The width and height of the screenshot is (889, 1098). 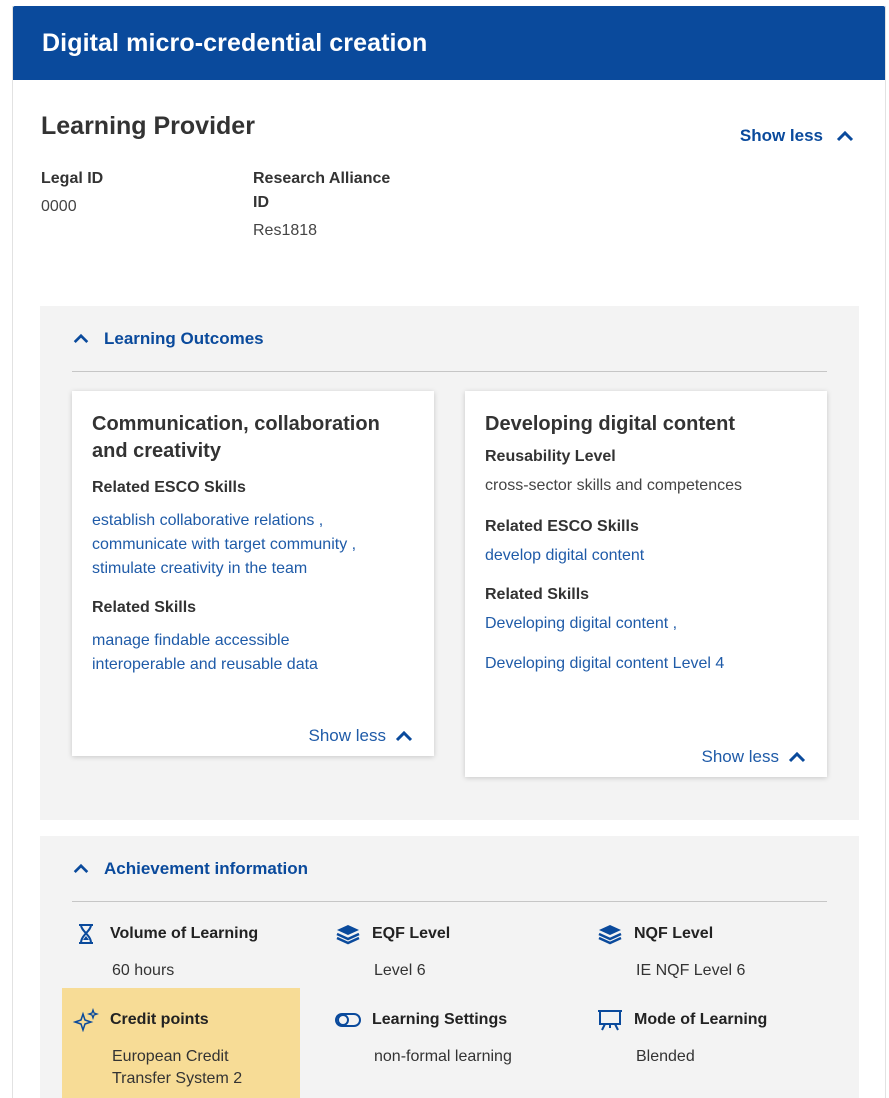 I want to click on mode-of-learning-label: Mode of Learning, so click(x=701, y=1019).